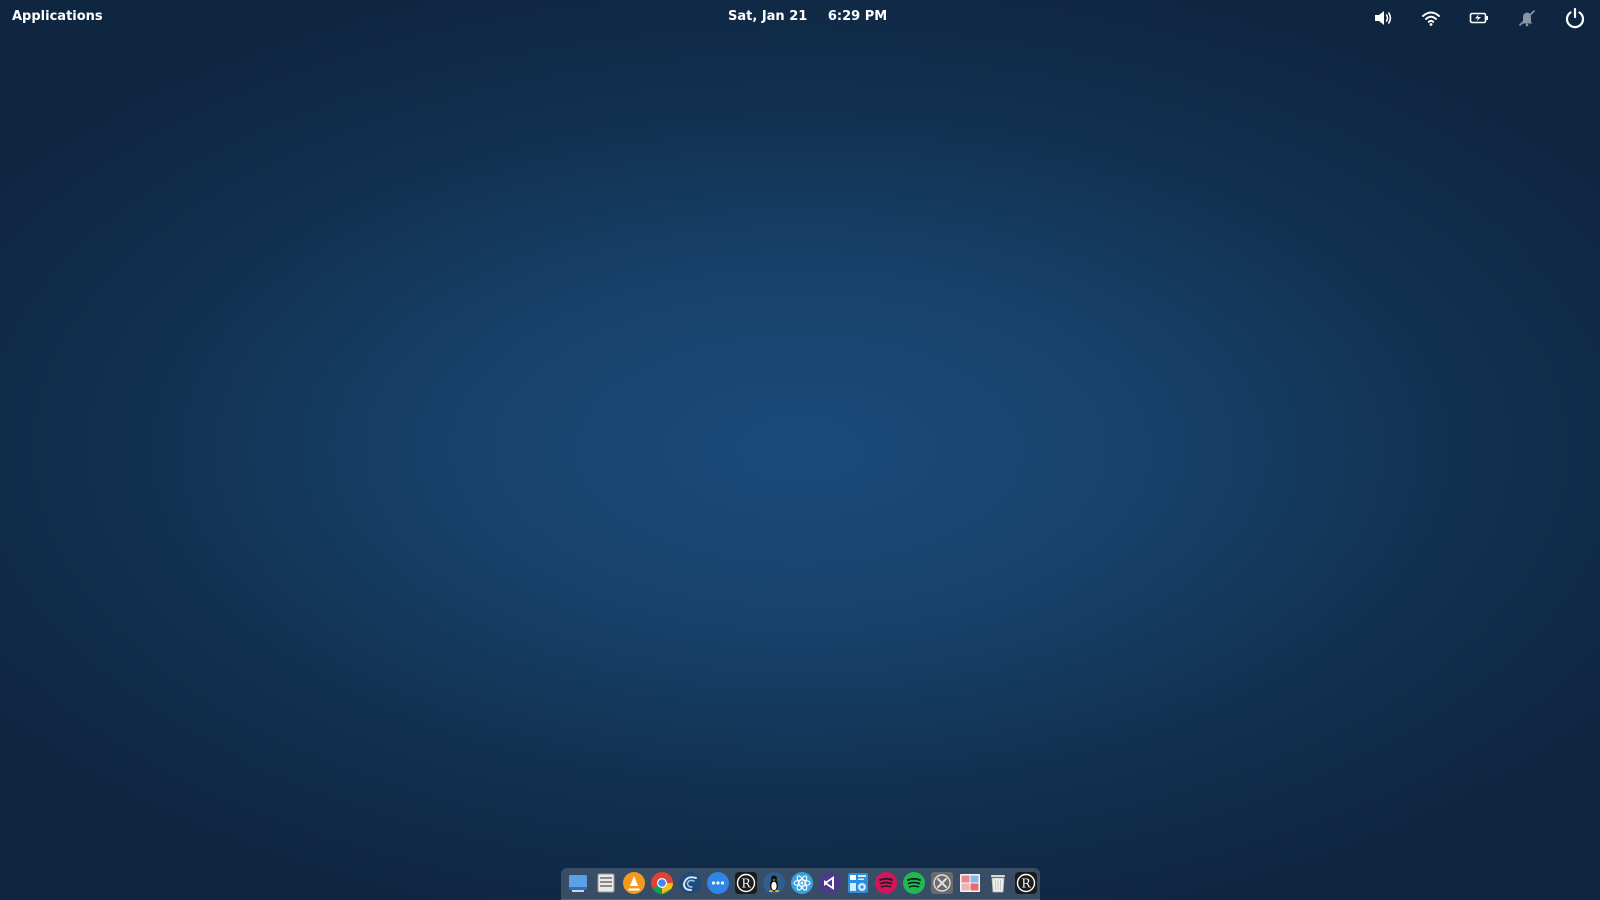  Describe the element at coordinates (768, 16) in the screenshot. I see `clock-date: Sat, Jan 21` at that location.